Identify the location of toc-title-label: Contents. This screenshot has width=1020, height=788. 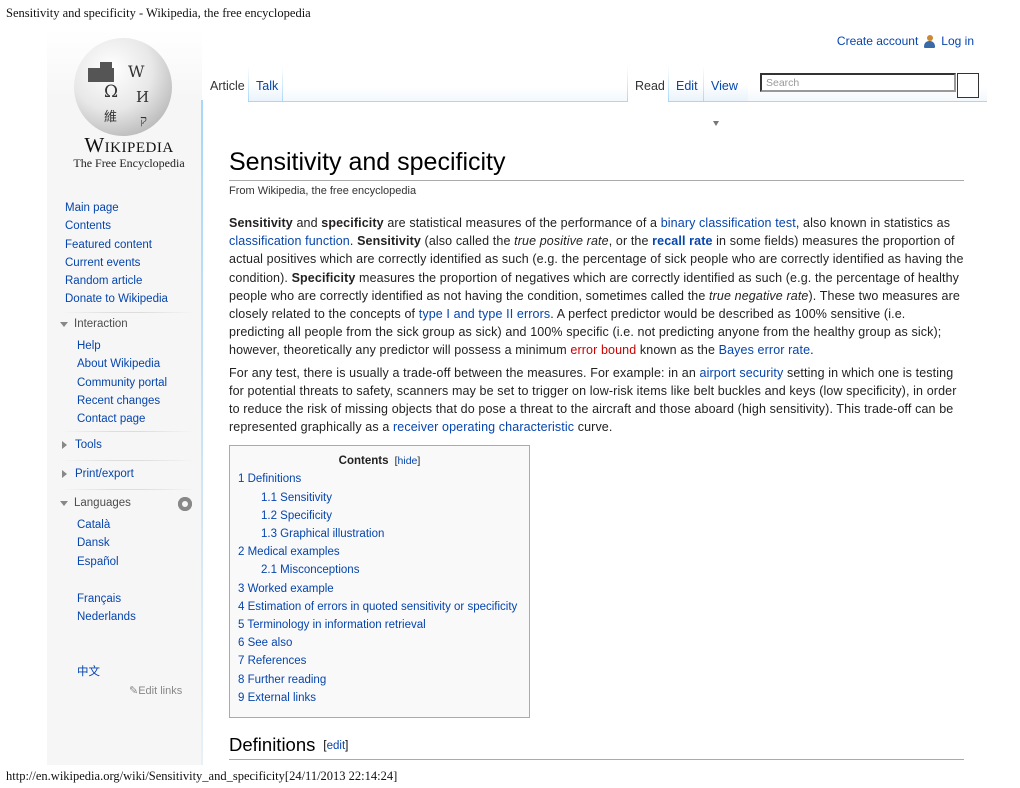
(363, 461).